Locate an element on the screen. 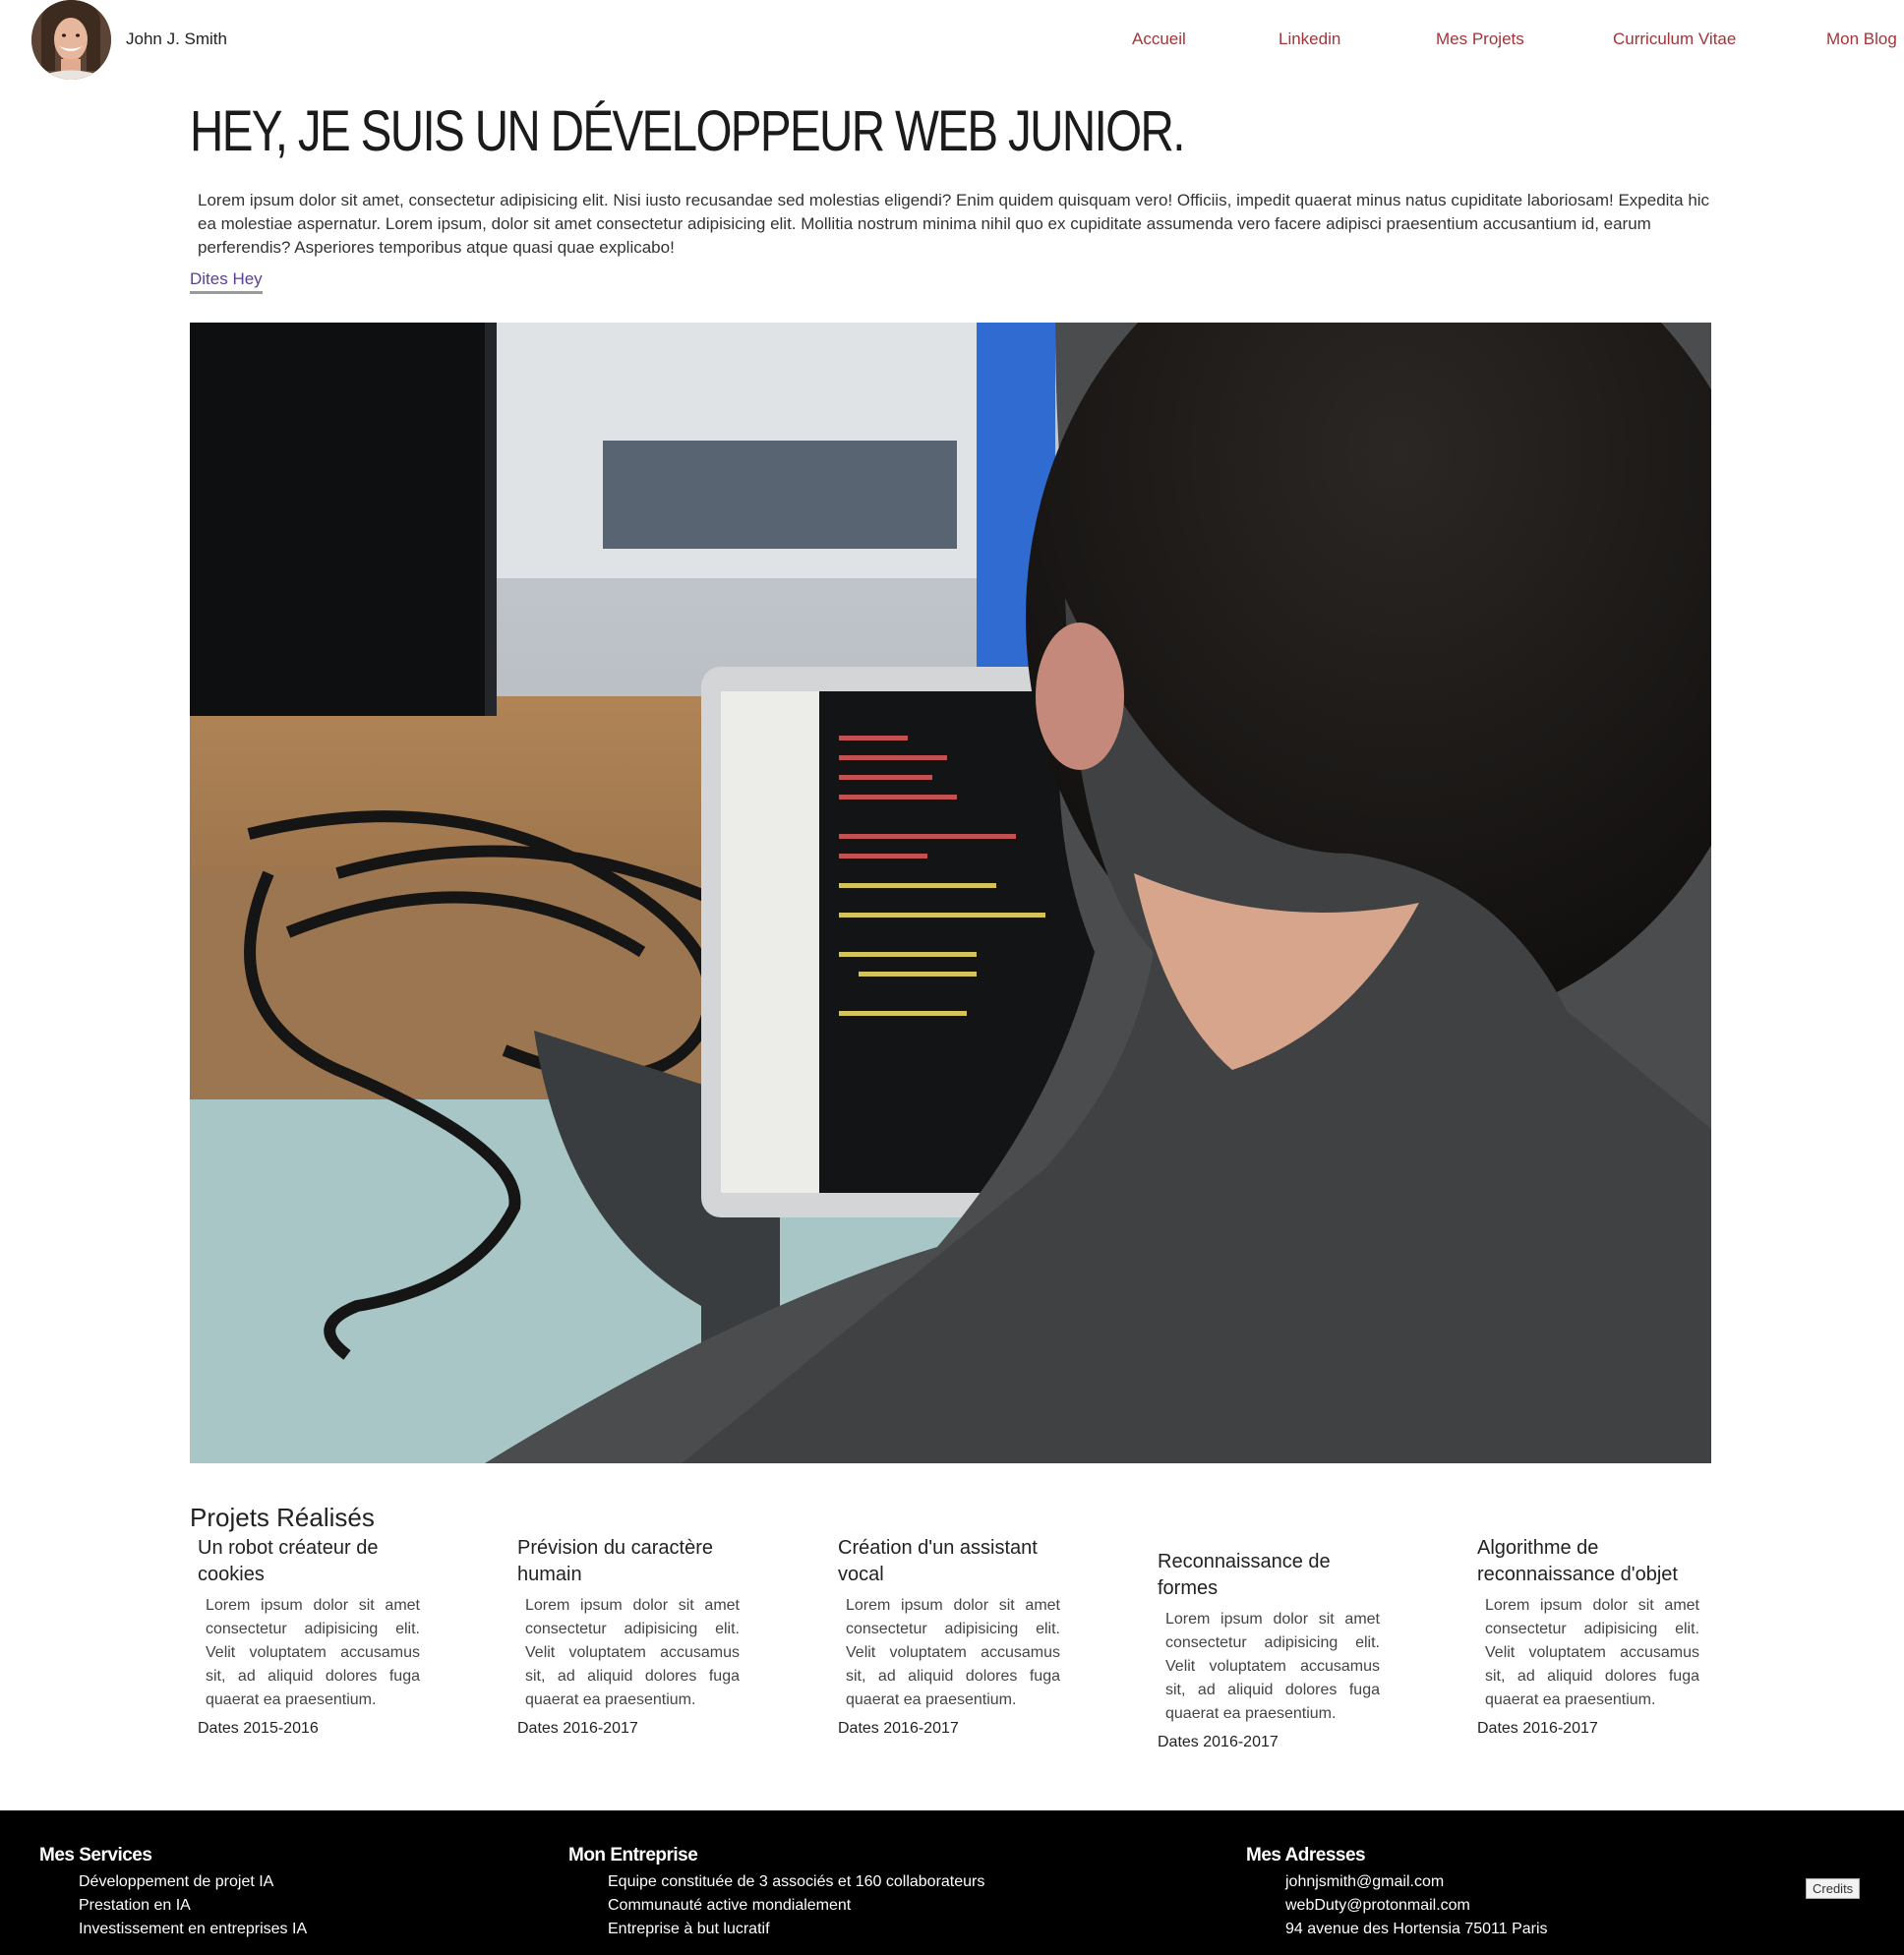 This screenshot has width=1904, height=1955. project-title: Un robot créateur de cookies is located at coordinates (288, 1561).